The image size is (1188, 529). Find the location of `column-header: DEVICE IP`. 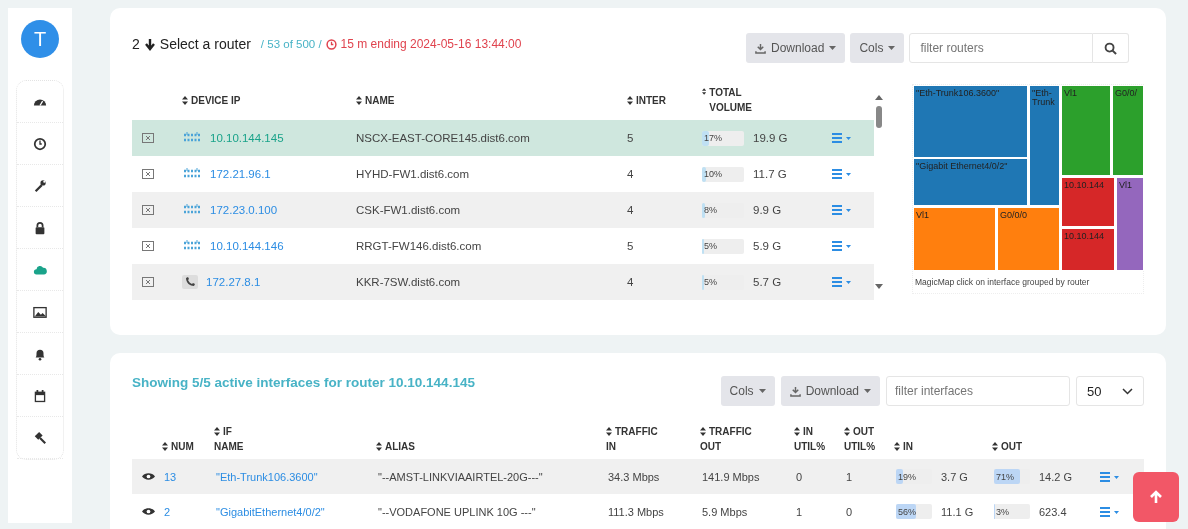

column-header: DEVICE IP is located at coordinates (216, 100).